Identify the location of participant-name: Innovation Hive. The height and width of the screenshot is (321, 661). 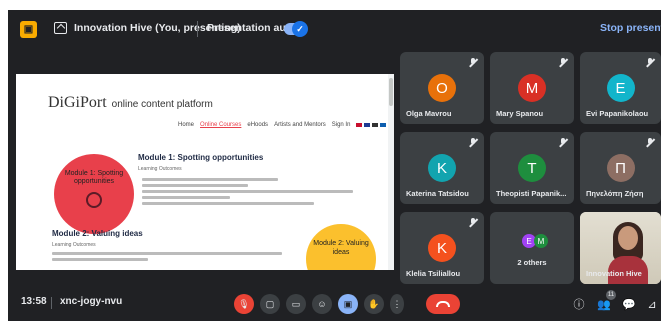
(614, 273).